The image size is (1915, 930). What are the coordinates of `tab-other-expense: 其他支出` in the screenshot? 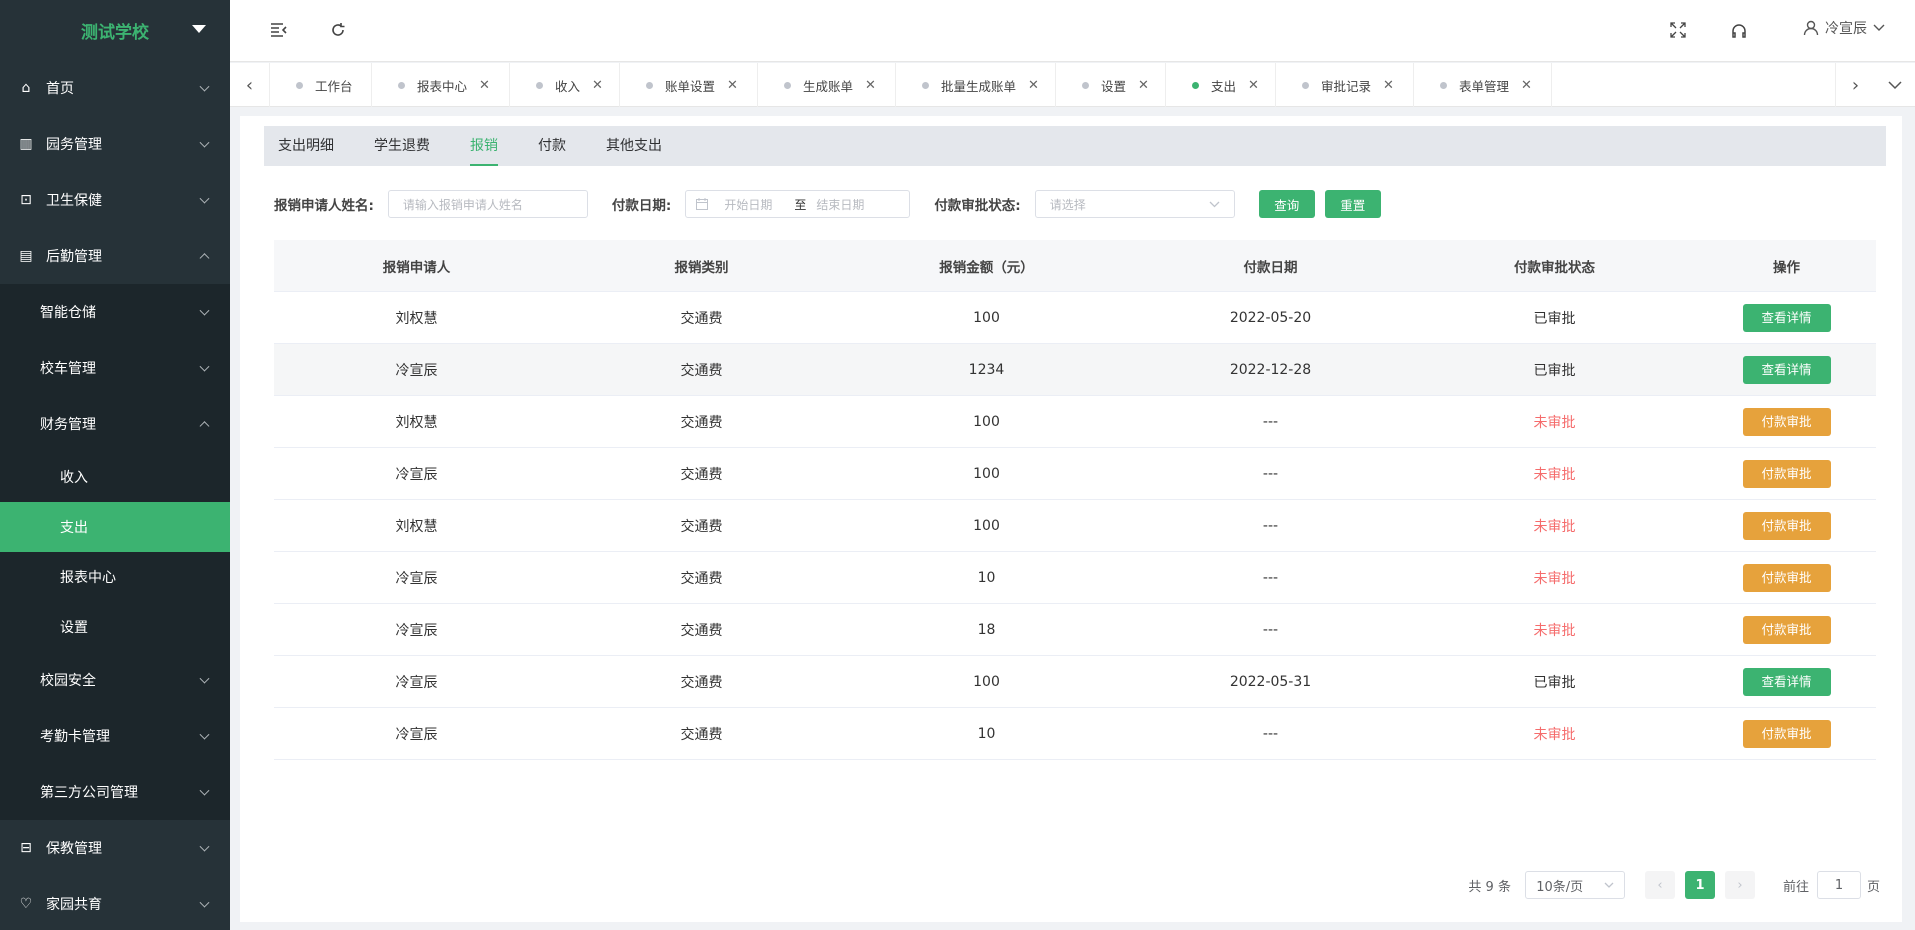 It's located at (634, 146).